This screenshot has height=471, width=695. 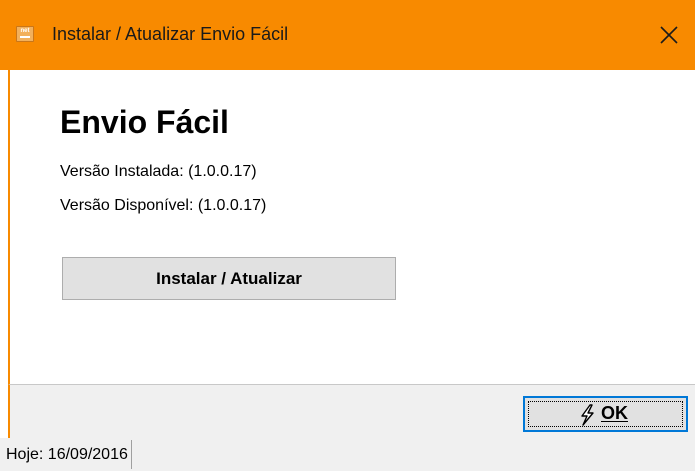 I want to click on close-button, so click(x=670, y=35).